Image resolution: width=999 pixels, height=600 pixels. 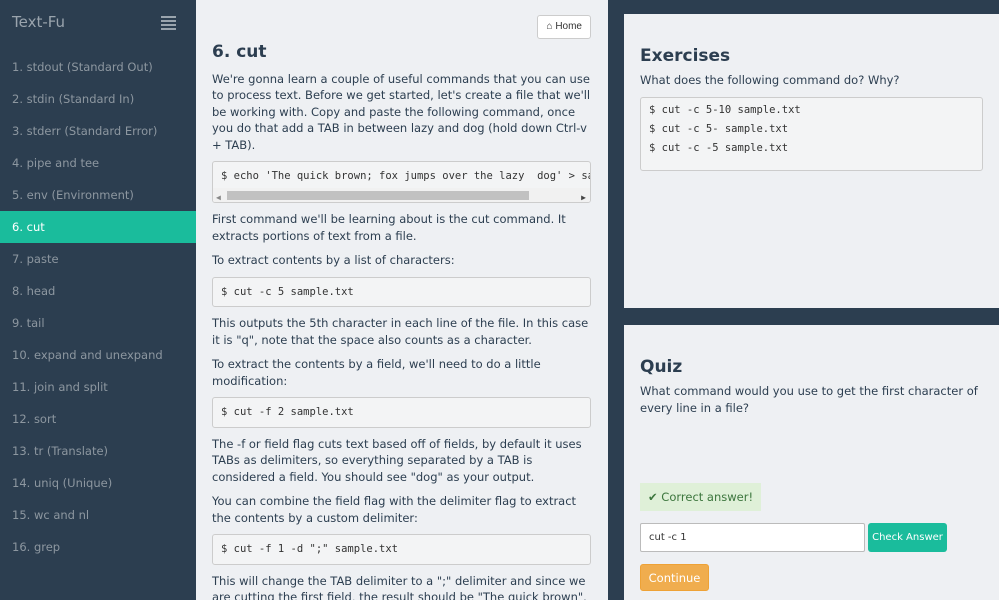 I want to click on continue-button: Continue, so click(x=674, y=577).